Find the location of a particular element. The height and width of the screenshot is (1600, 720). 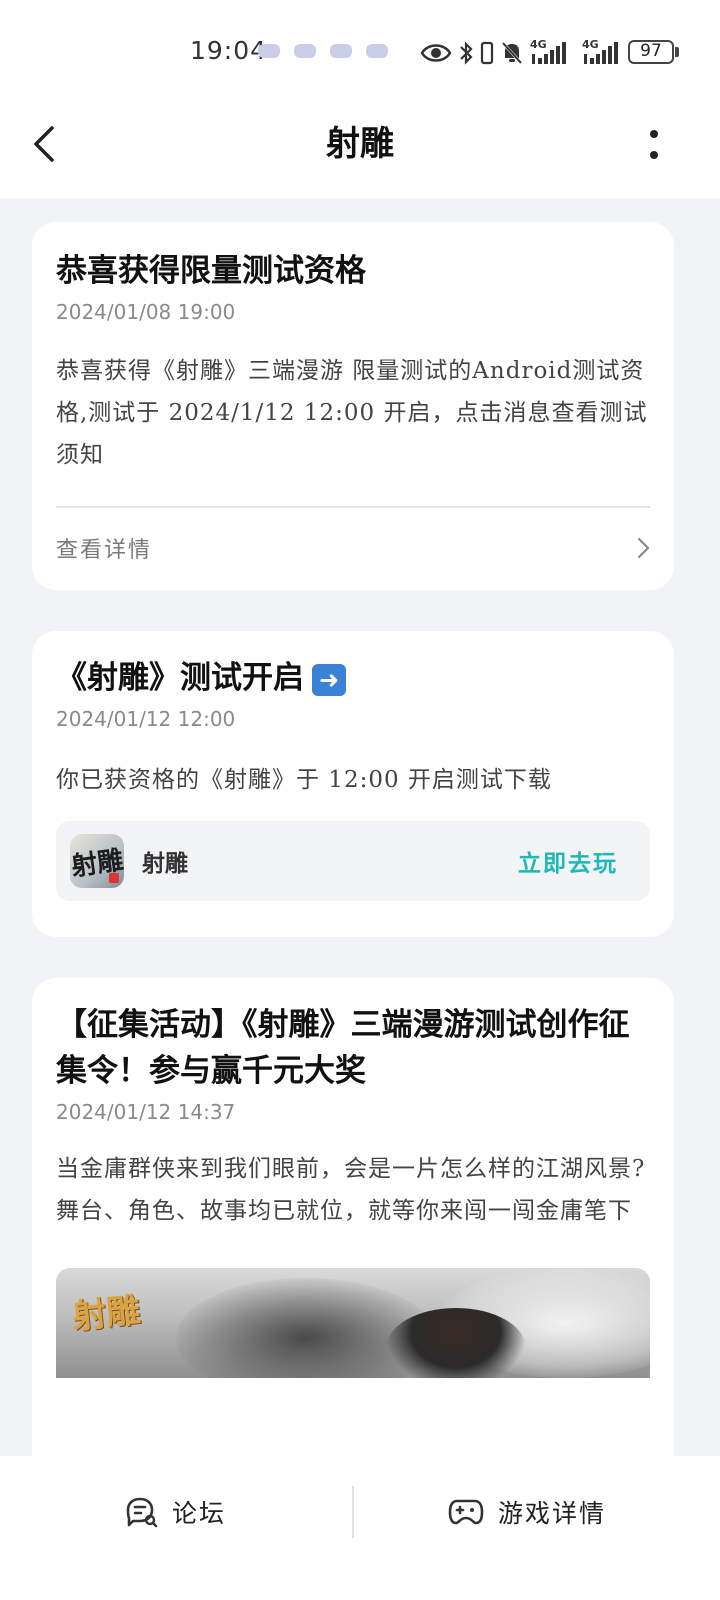

mute-bell-icon is located at coordinates (512, 53).